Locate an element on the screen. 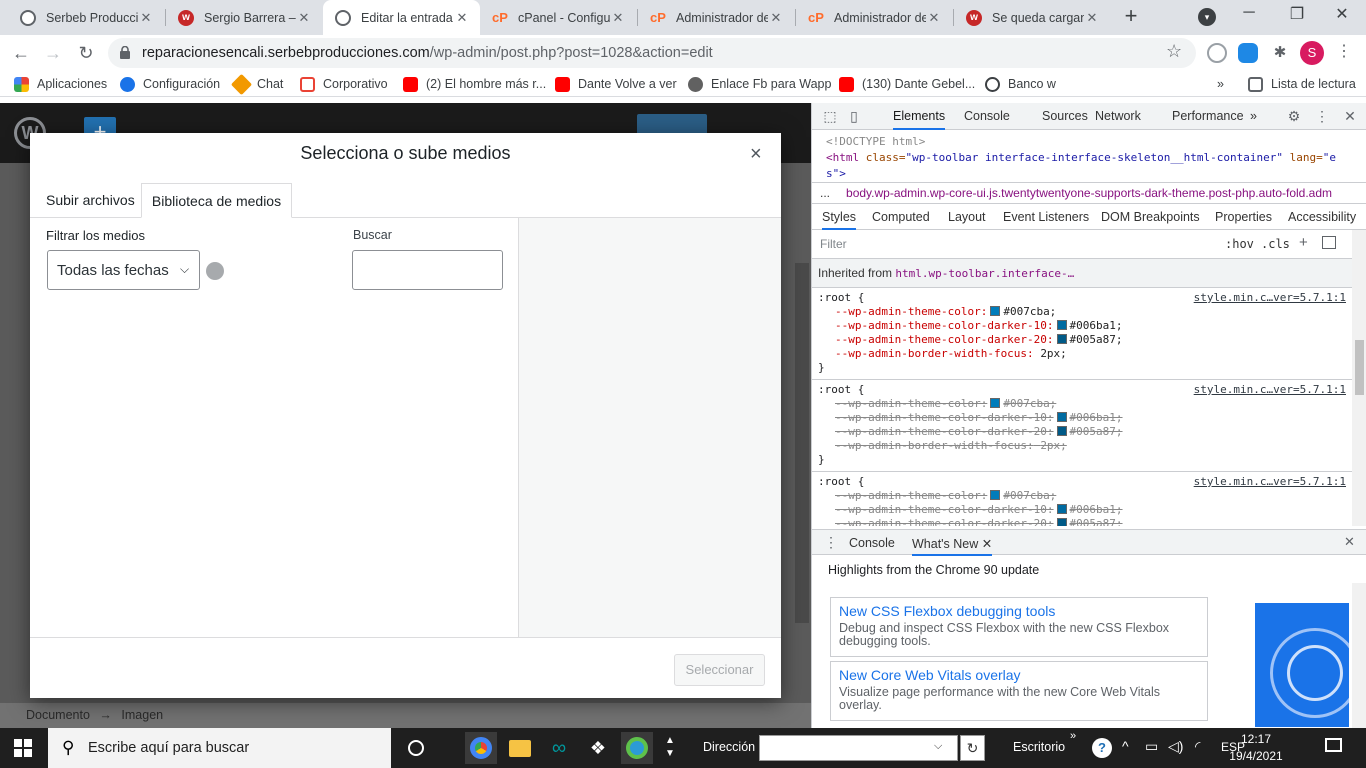  date-filter-select: Todas las fechas is located at coordinates (123, 270).